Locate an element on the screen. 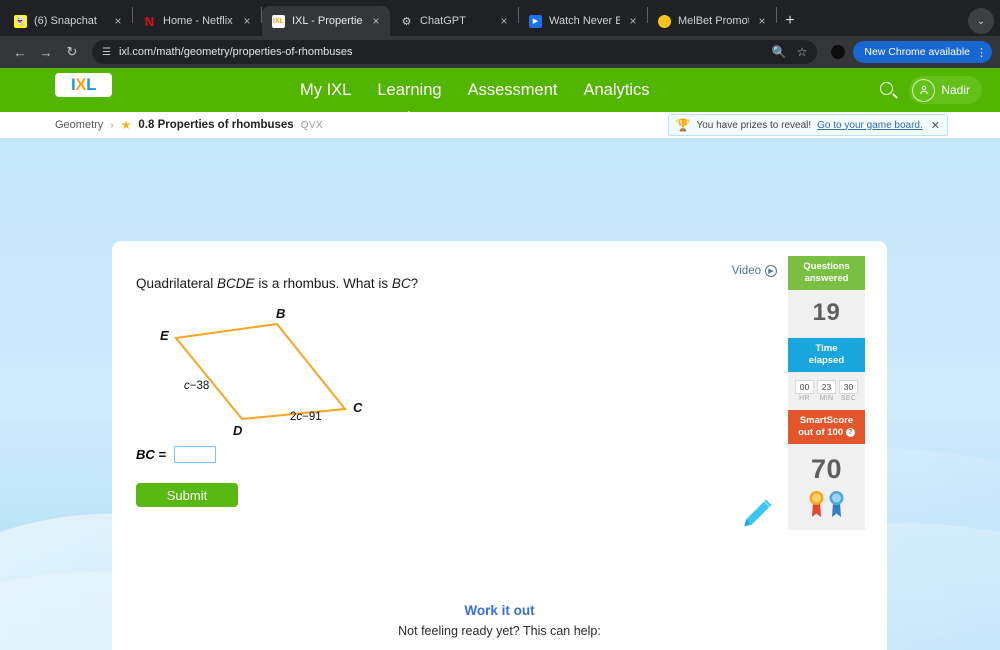 The height and width of the screenshot is (650, 1000). vertex-label-c: C is located at coordinates (358, 407).